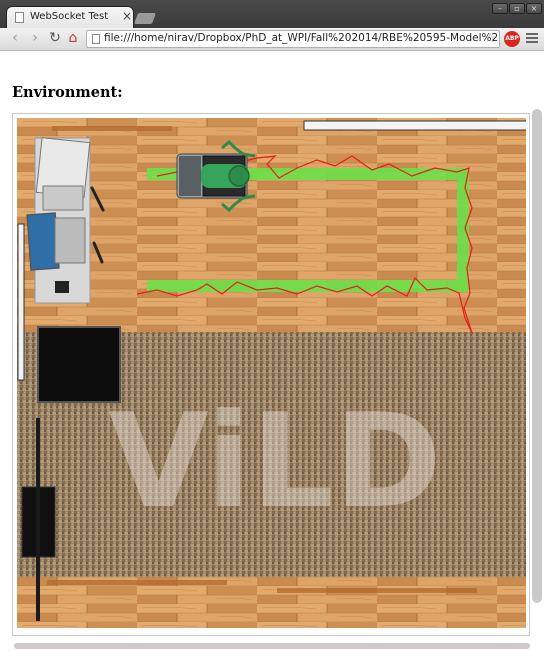 This screenshot has width=544, height=651. What do you see at coordinates (35, 38) in the screenshot?
I see `forward-button: ›` at bounding box center [35, 38].